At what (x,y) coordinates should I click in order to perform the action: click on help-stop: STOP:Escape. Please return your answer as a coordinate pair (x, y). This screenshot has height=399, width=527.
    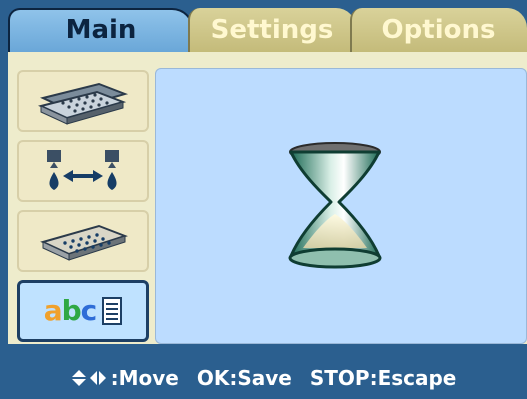
    Looking at the image, I should click on (383, 378).